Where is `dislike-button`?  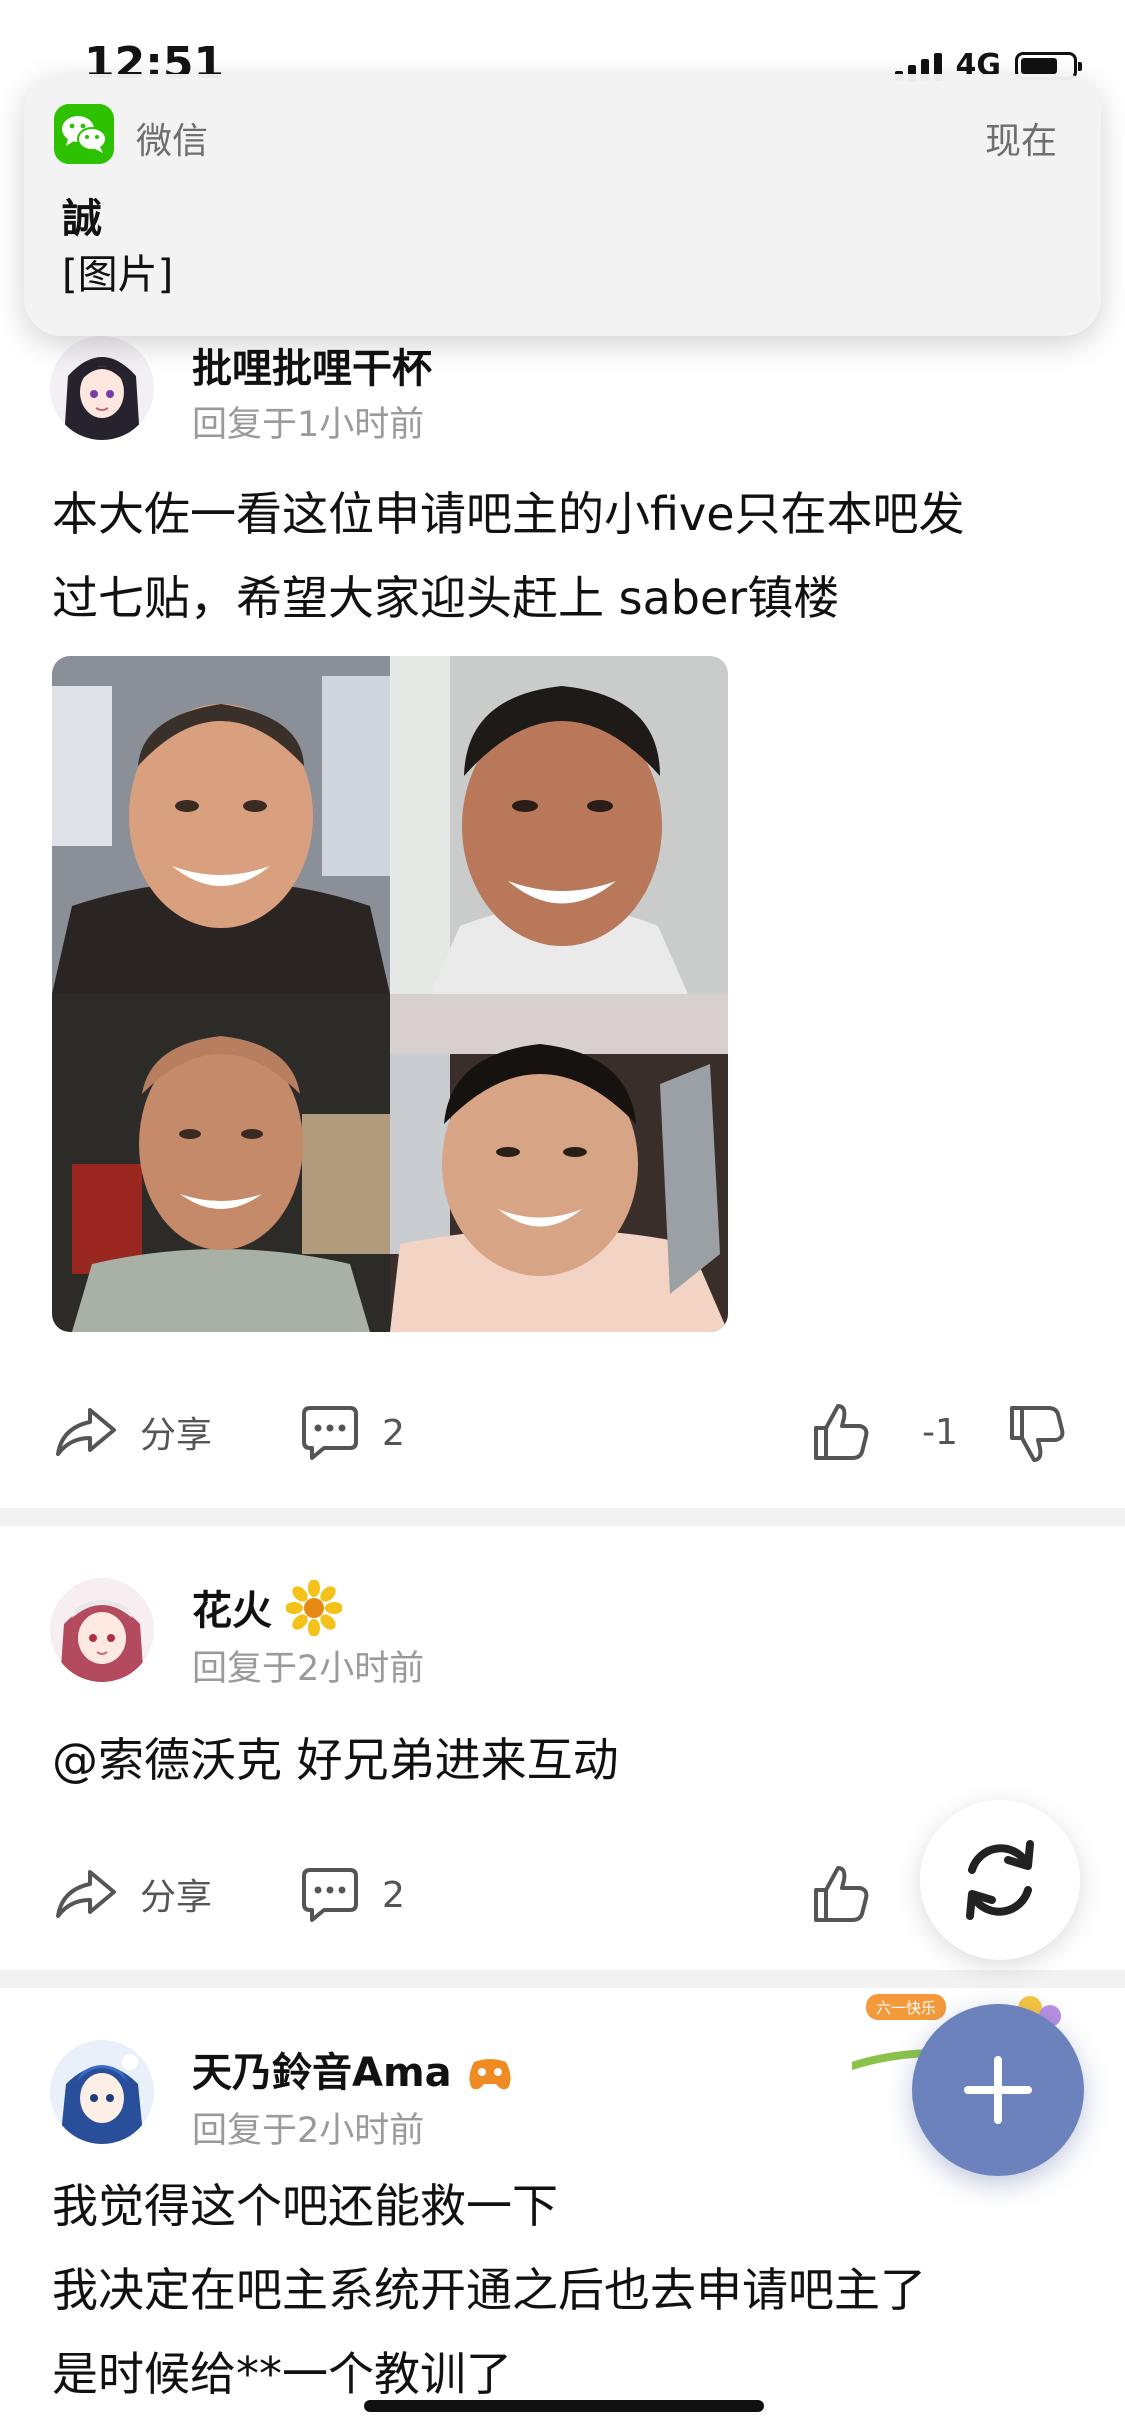
dislike-button is located at coordinates (1037, 1435).